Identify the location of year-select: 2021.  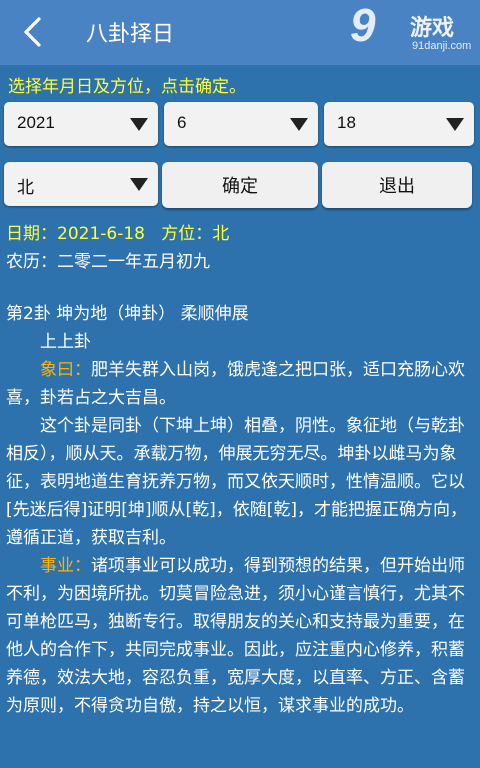
(81, 124).